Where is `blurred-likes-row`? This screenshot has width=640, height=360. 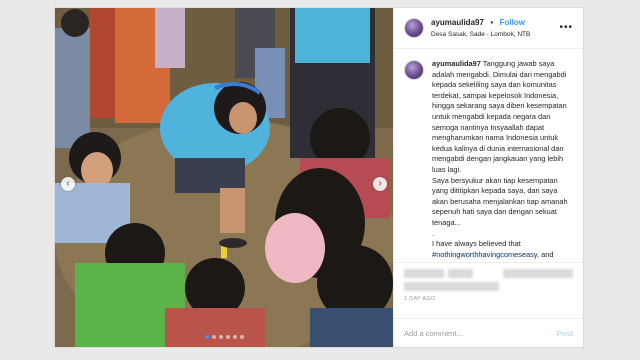
blurred-likes-row is located at coordinates (488, 286).